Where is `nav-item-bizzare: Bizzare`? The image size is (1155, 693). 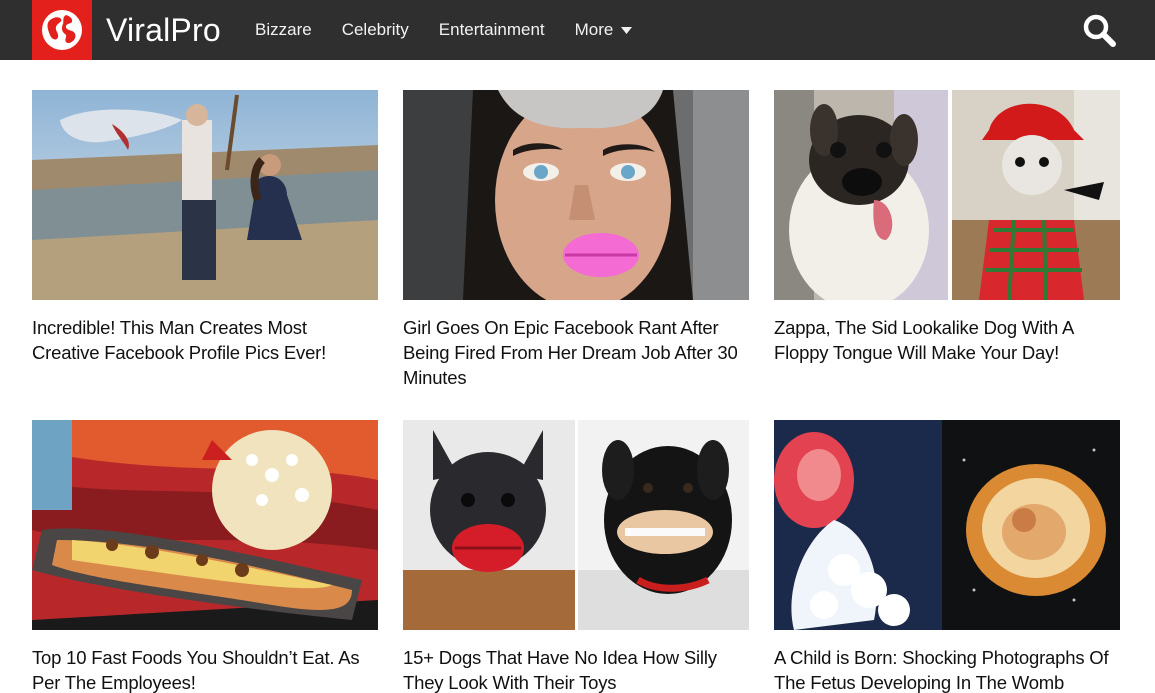
nav-item-bizzare: Bizzare is located at coordinates (283, 30).